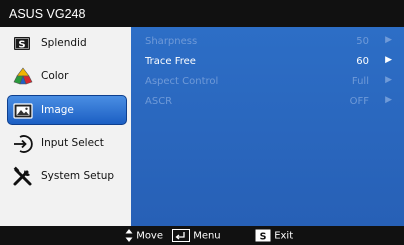 This screenshot has height=245, width=404. What do you see at coordinates (23, 111) in the screenshot?
I see `image-icon` at bounding box center [23, 111].